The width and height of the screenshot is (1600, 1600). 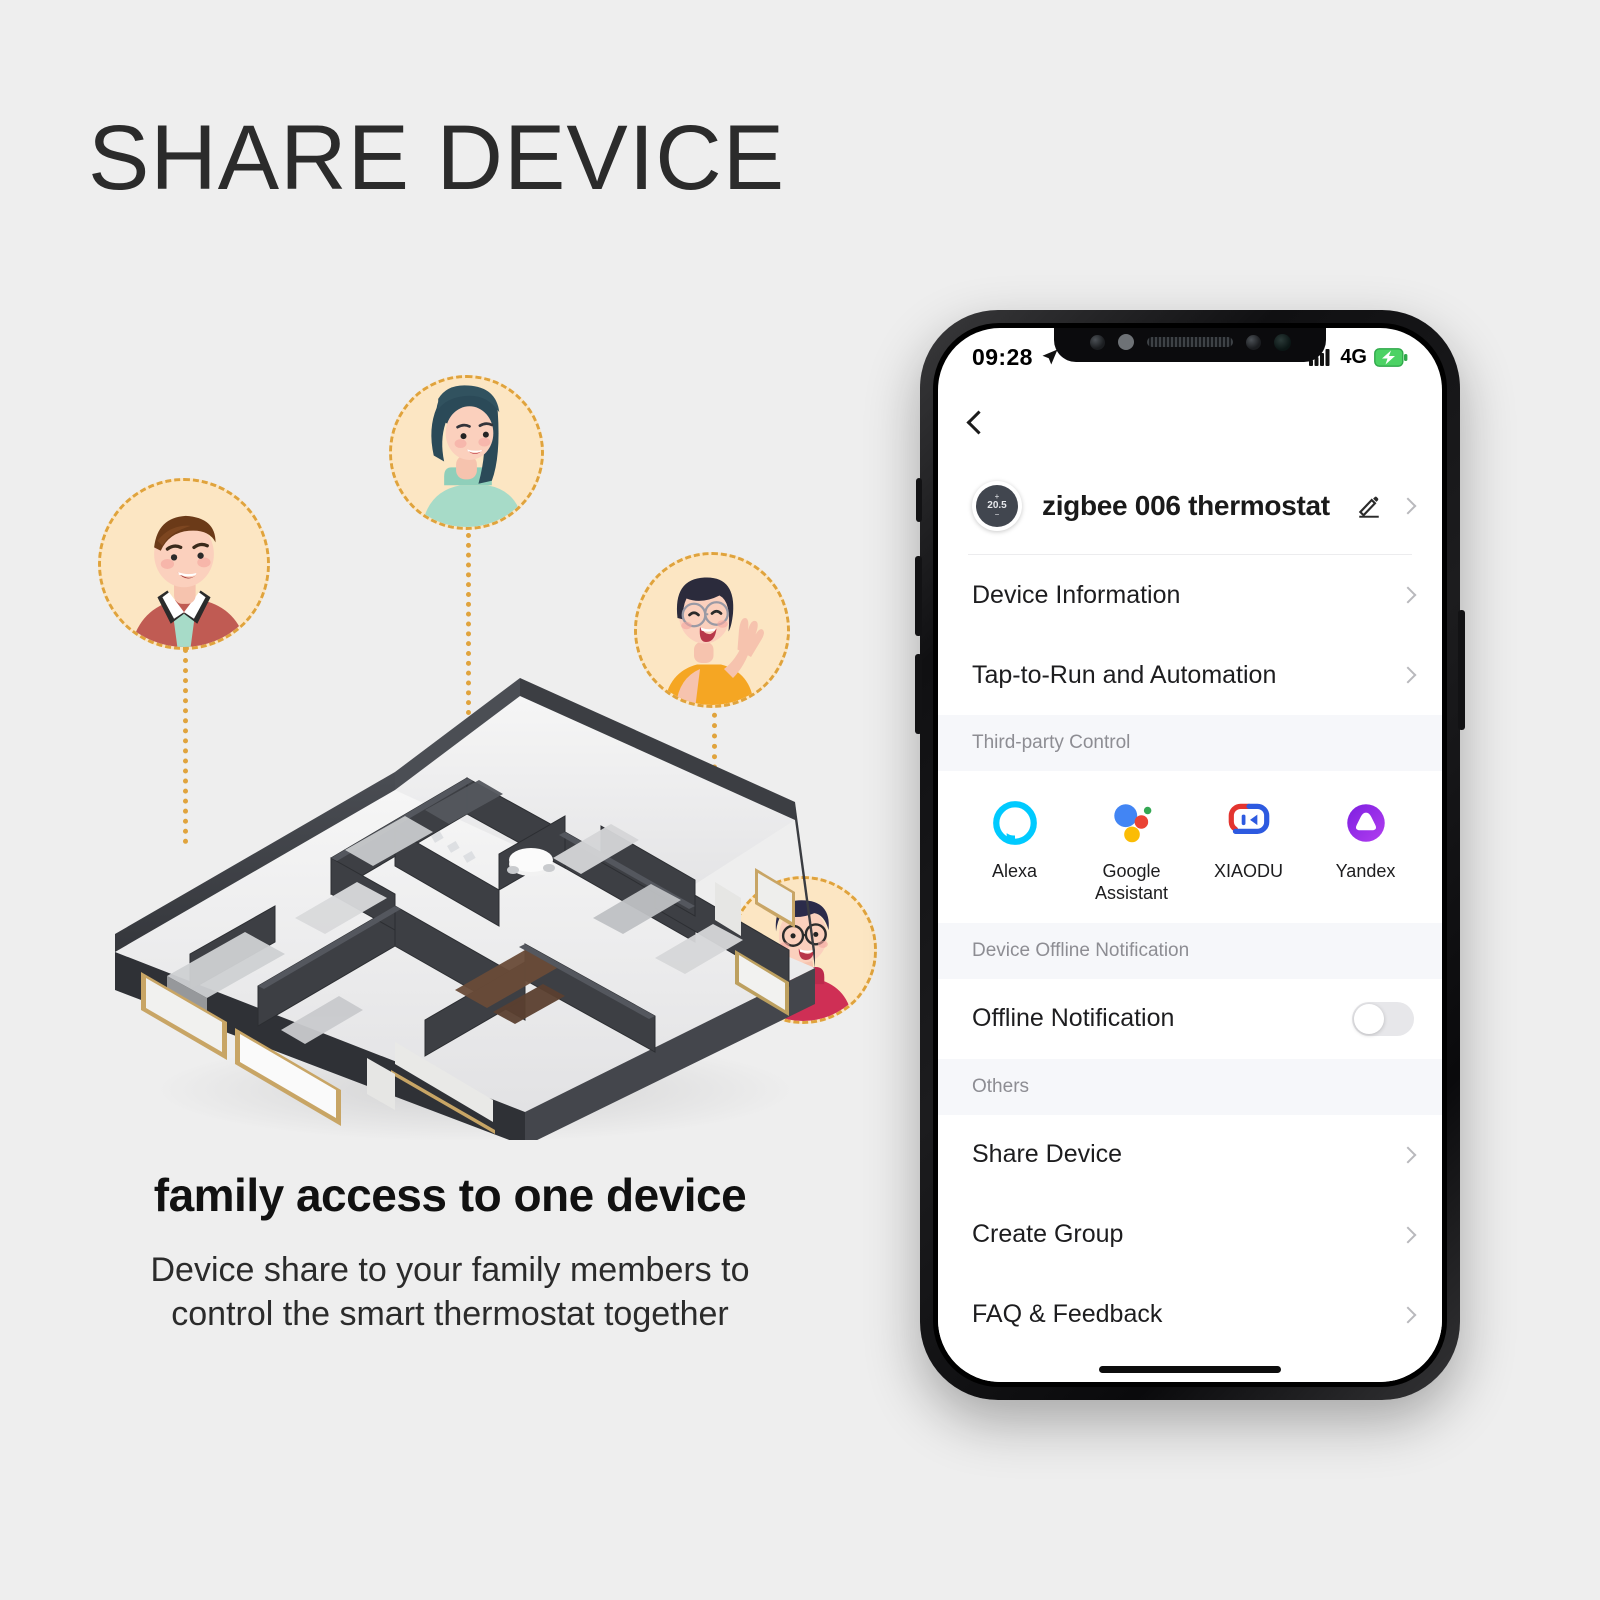 I want to click on brand-yandex: Yandex, so click(x=1365, y=851).